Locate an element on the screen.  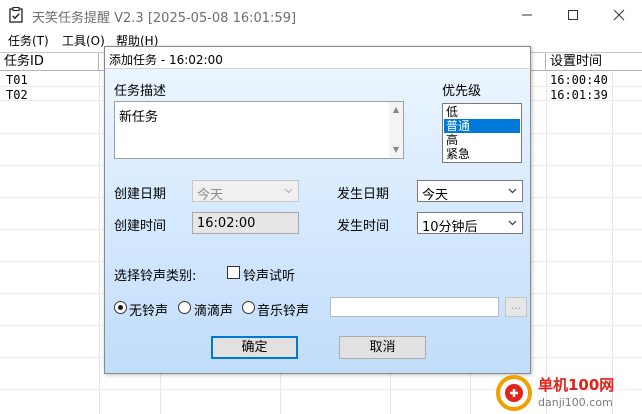
description-scrollbar: ▲ ▼ is located at coordinates (396, 130).